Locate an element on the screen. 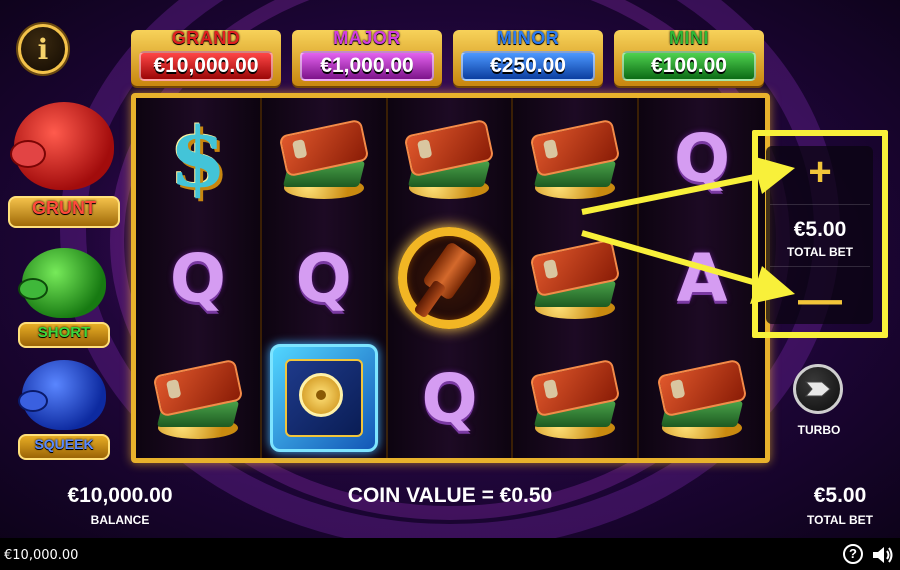 Image resolution: width=900 pixels, height=570 pixels. info-icon: i is located at coordinates (43, 49).